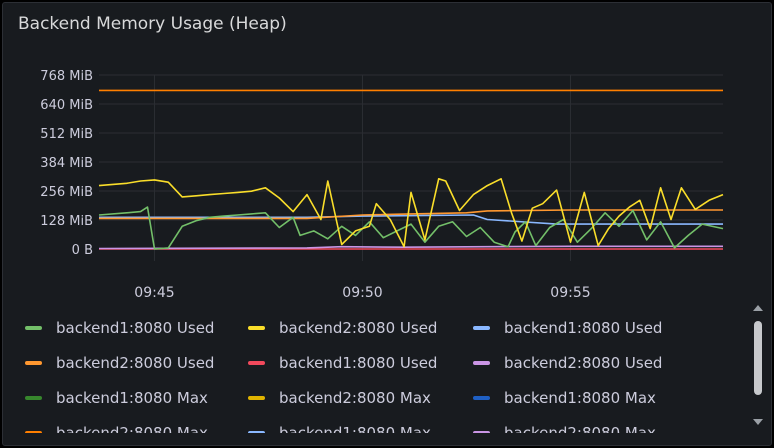  What do you see at coordinates (66, 134) in the screenshot?
I see `y-tick-label: 512 MiB` at bounding box center [66, 134].